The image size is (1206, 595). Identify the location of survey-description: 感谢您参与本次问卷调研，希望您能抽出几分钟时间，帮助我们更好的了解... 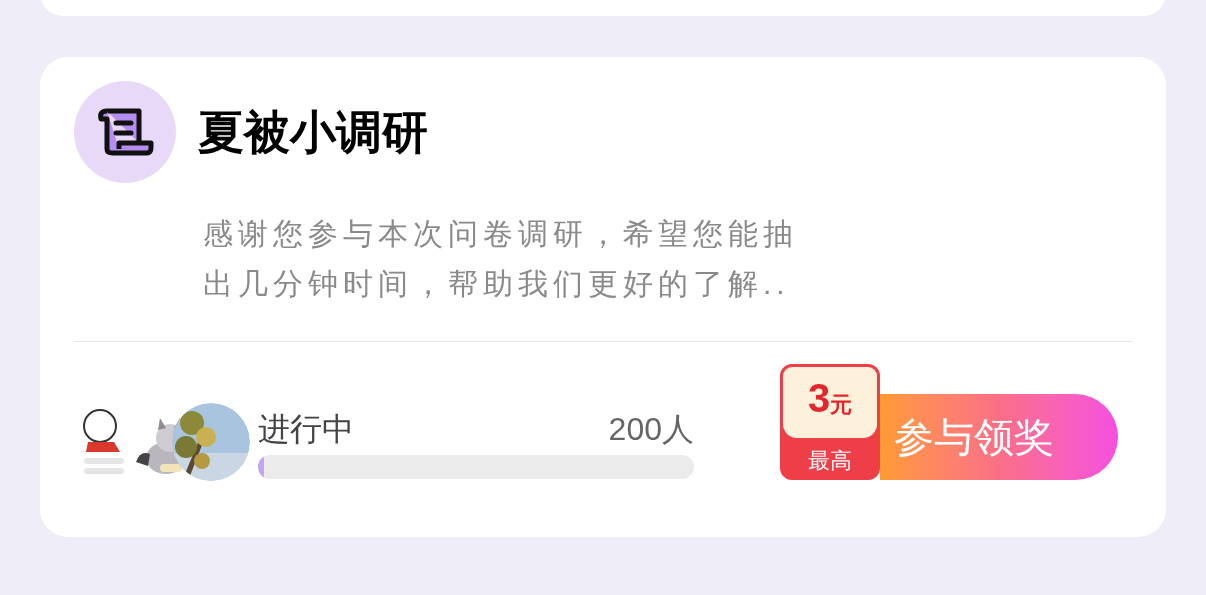
(501, 259).